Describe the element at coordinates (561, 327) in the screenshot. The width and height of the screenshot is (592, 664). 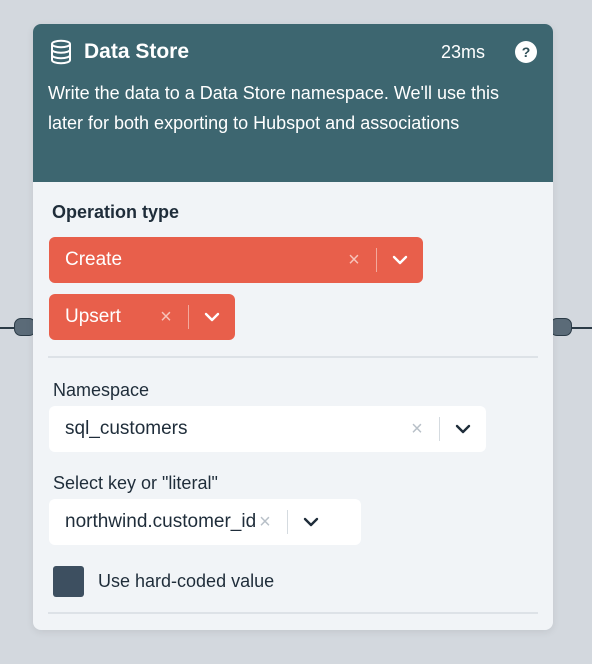
I see `output-port` at that location.